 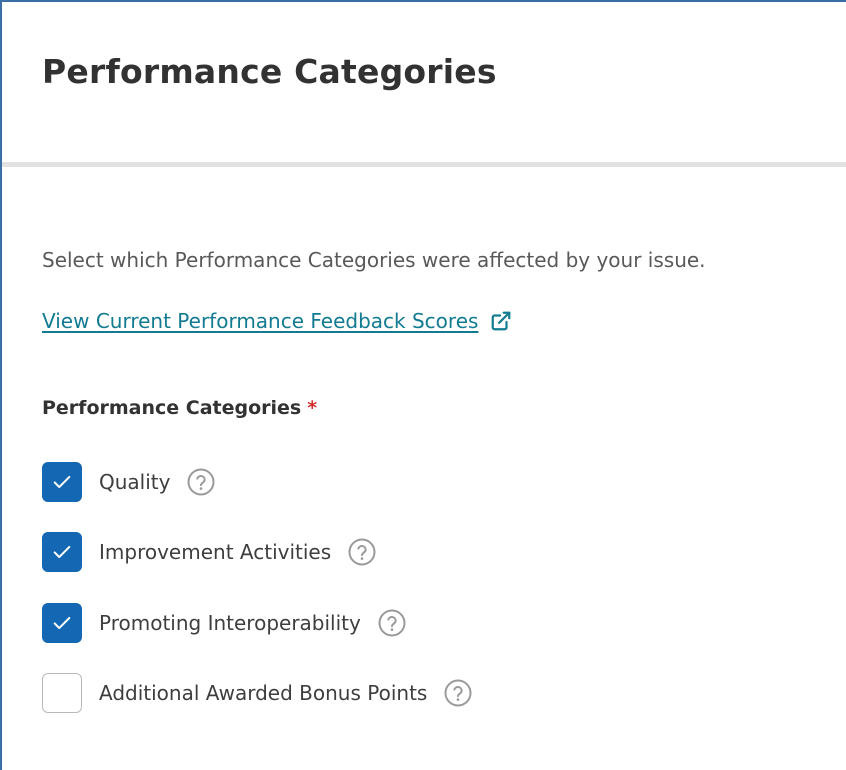 I want to click on additional-bonus-points-checkbox, so click(x=62, y=693).